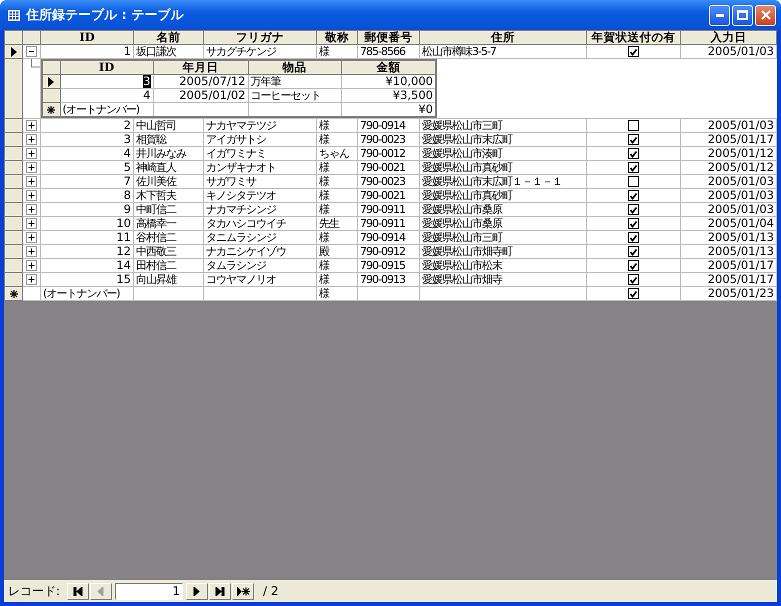 The height and width of the screenshot is (606, 781). What do you see at coordinates (503, 223) in the screenshot?
I see `table-cell: 愛媛県松山市桑原` at bounding box center [503, 223].